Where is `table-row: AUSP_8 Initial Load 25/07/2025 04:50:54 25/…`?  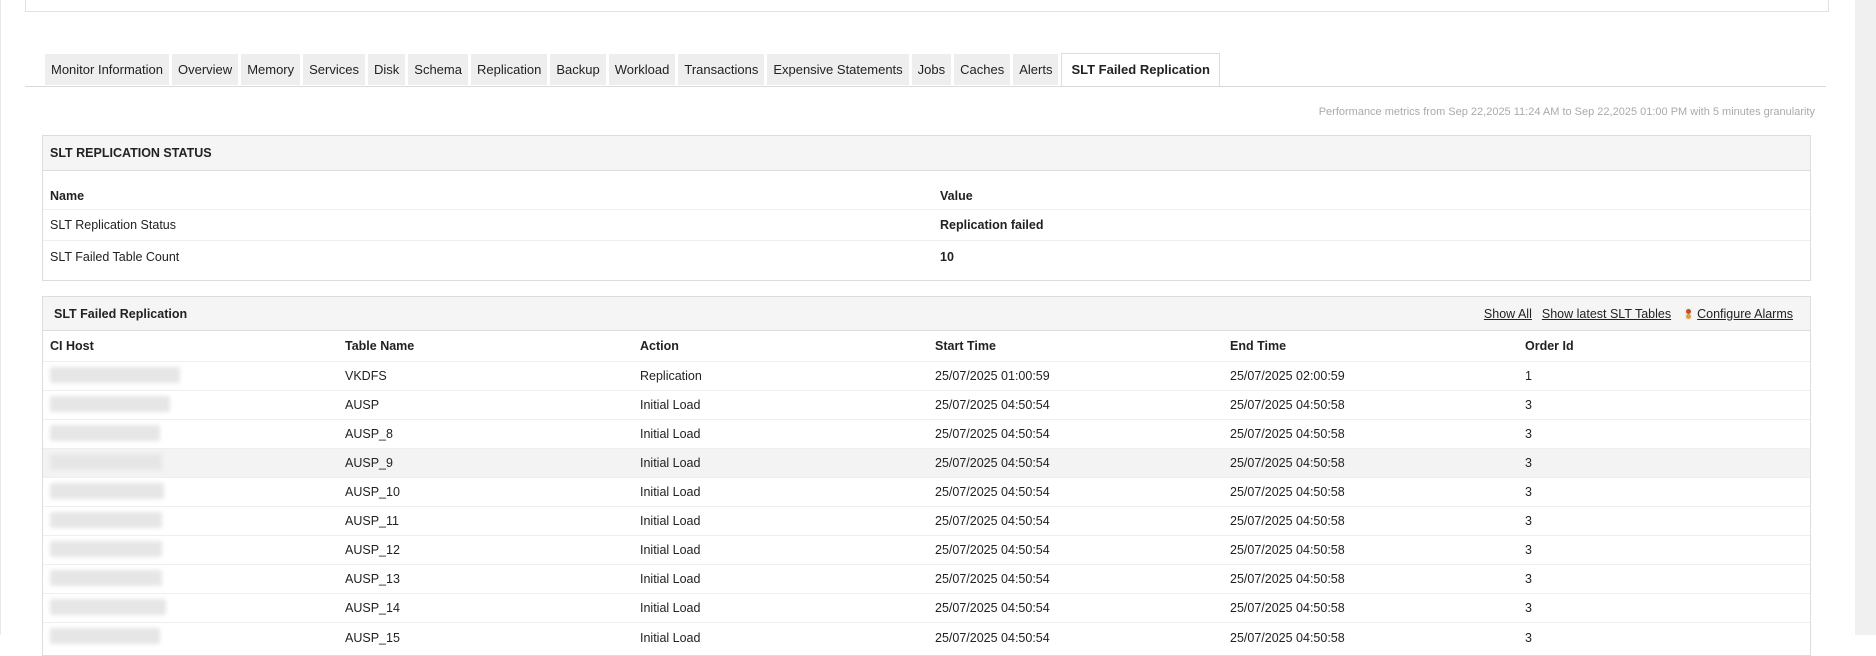 table-row: AUSP_8 Initial Load 25/07/2025 04:50:54 25/… is located at coordinates (926, 434).